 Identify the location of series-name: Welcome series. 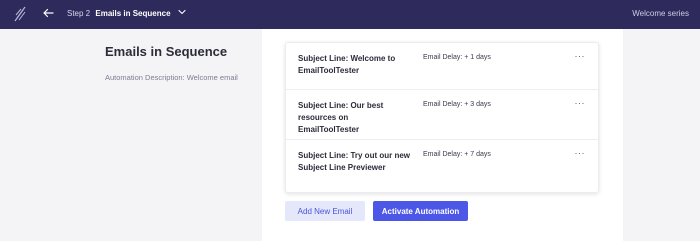
(660, 13).